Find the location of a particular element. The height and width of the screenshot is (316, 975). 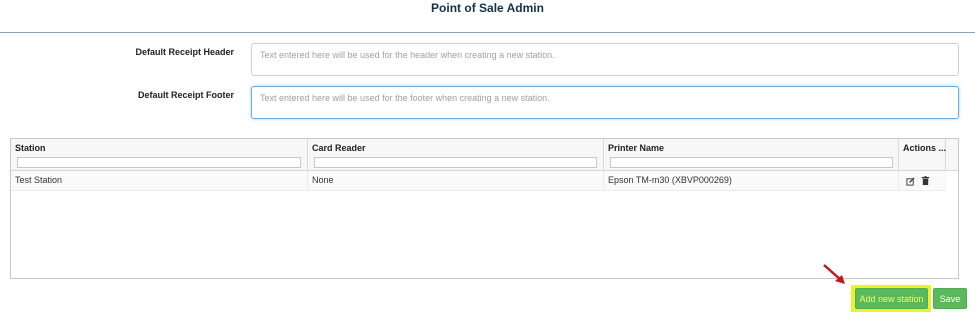

cell-card-reader: None is located at coordinates (456, 181).